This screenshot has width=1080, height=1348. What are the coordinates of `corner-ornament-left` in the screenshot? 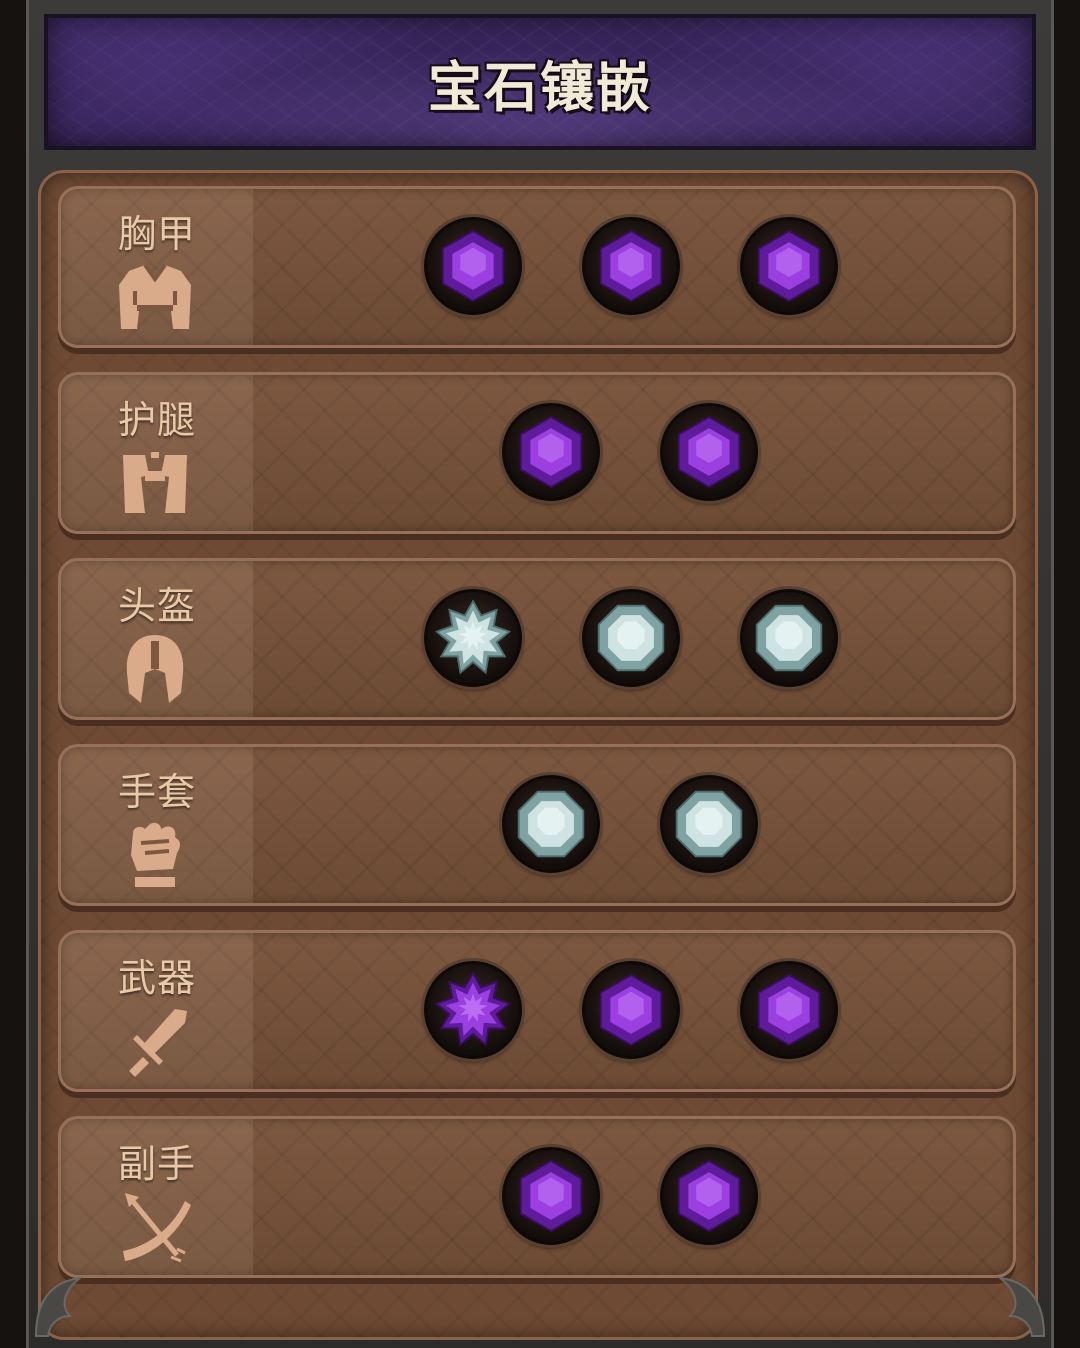 It's located at (59, 1306).